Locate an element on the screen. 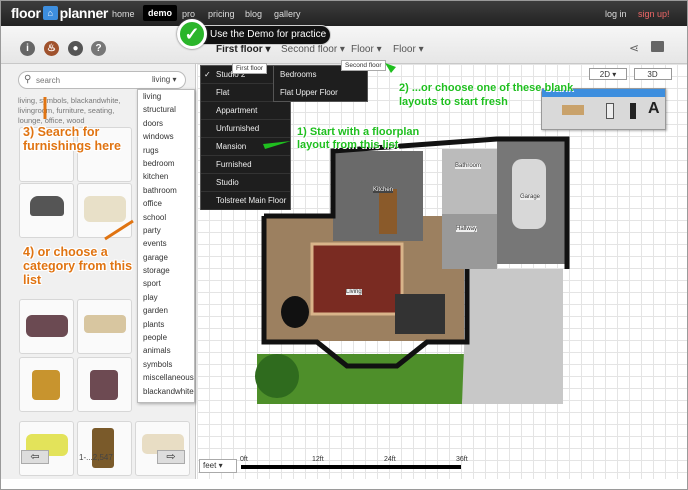 This screenshot has height=490, width=688. scale-label: 24ft is located at coordinates (390, 459).